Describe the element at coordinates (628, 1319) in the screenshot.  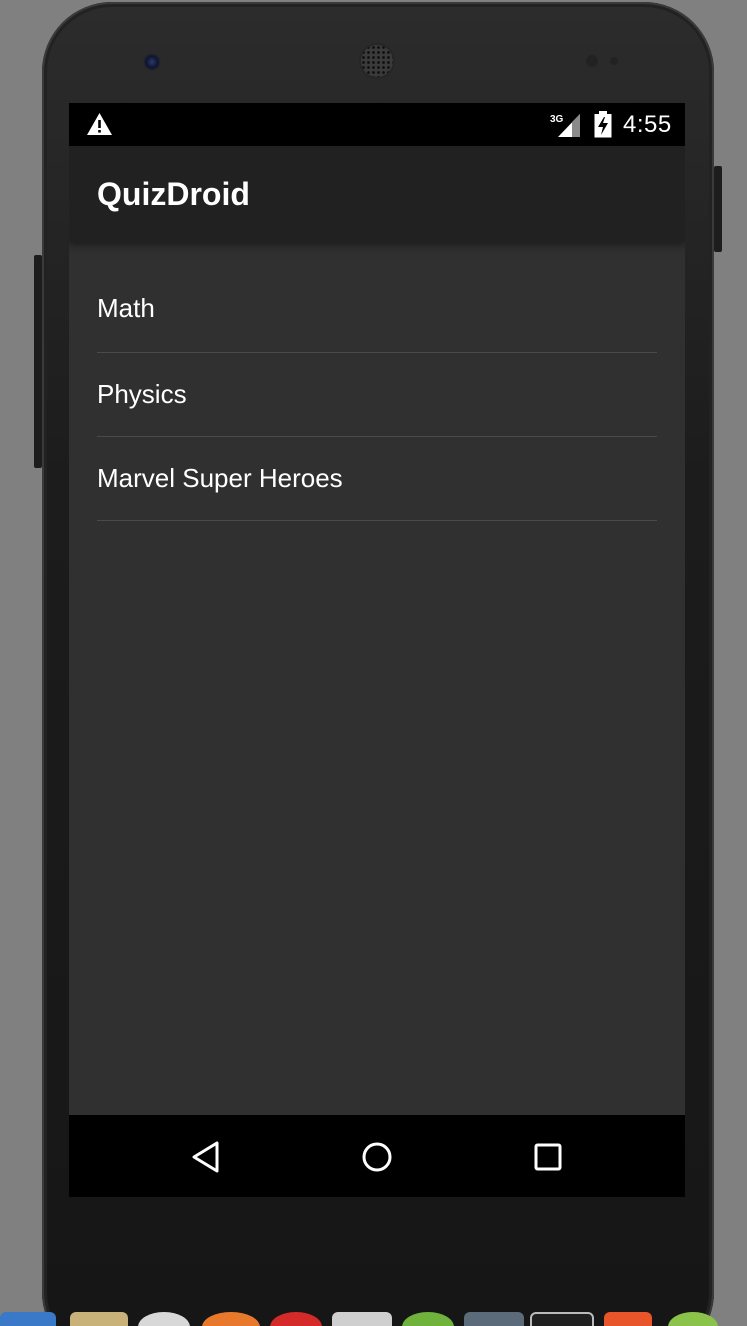
I see `app-orange-icon` at that location.